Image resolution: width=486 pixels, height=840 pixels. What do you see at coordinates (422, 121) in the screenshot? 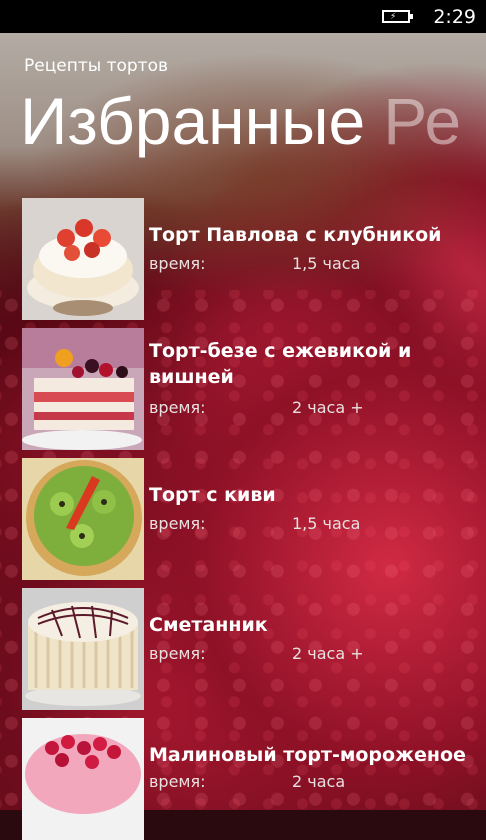
I see `pivot-item-next: Ре` at bounding box center [422, 121].